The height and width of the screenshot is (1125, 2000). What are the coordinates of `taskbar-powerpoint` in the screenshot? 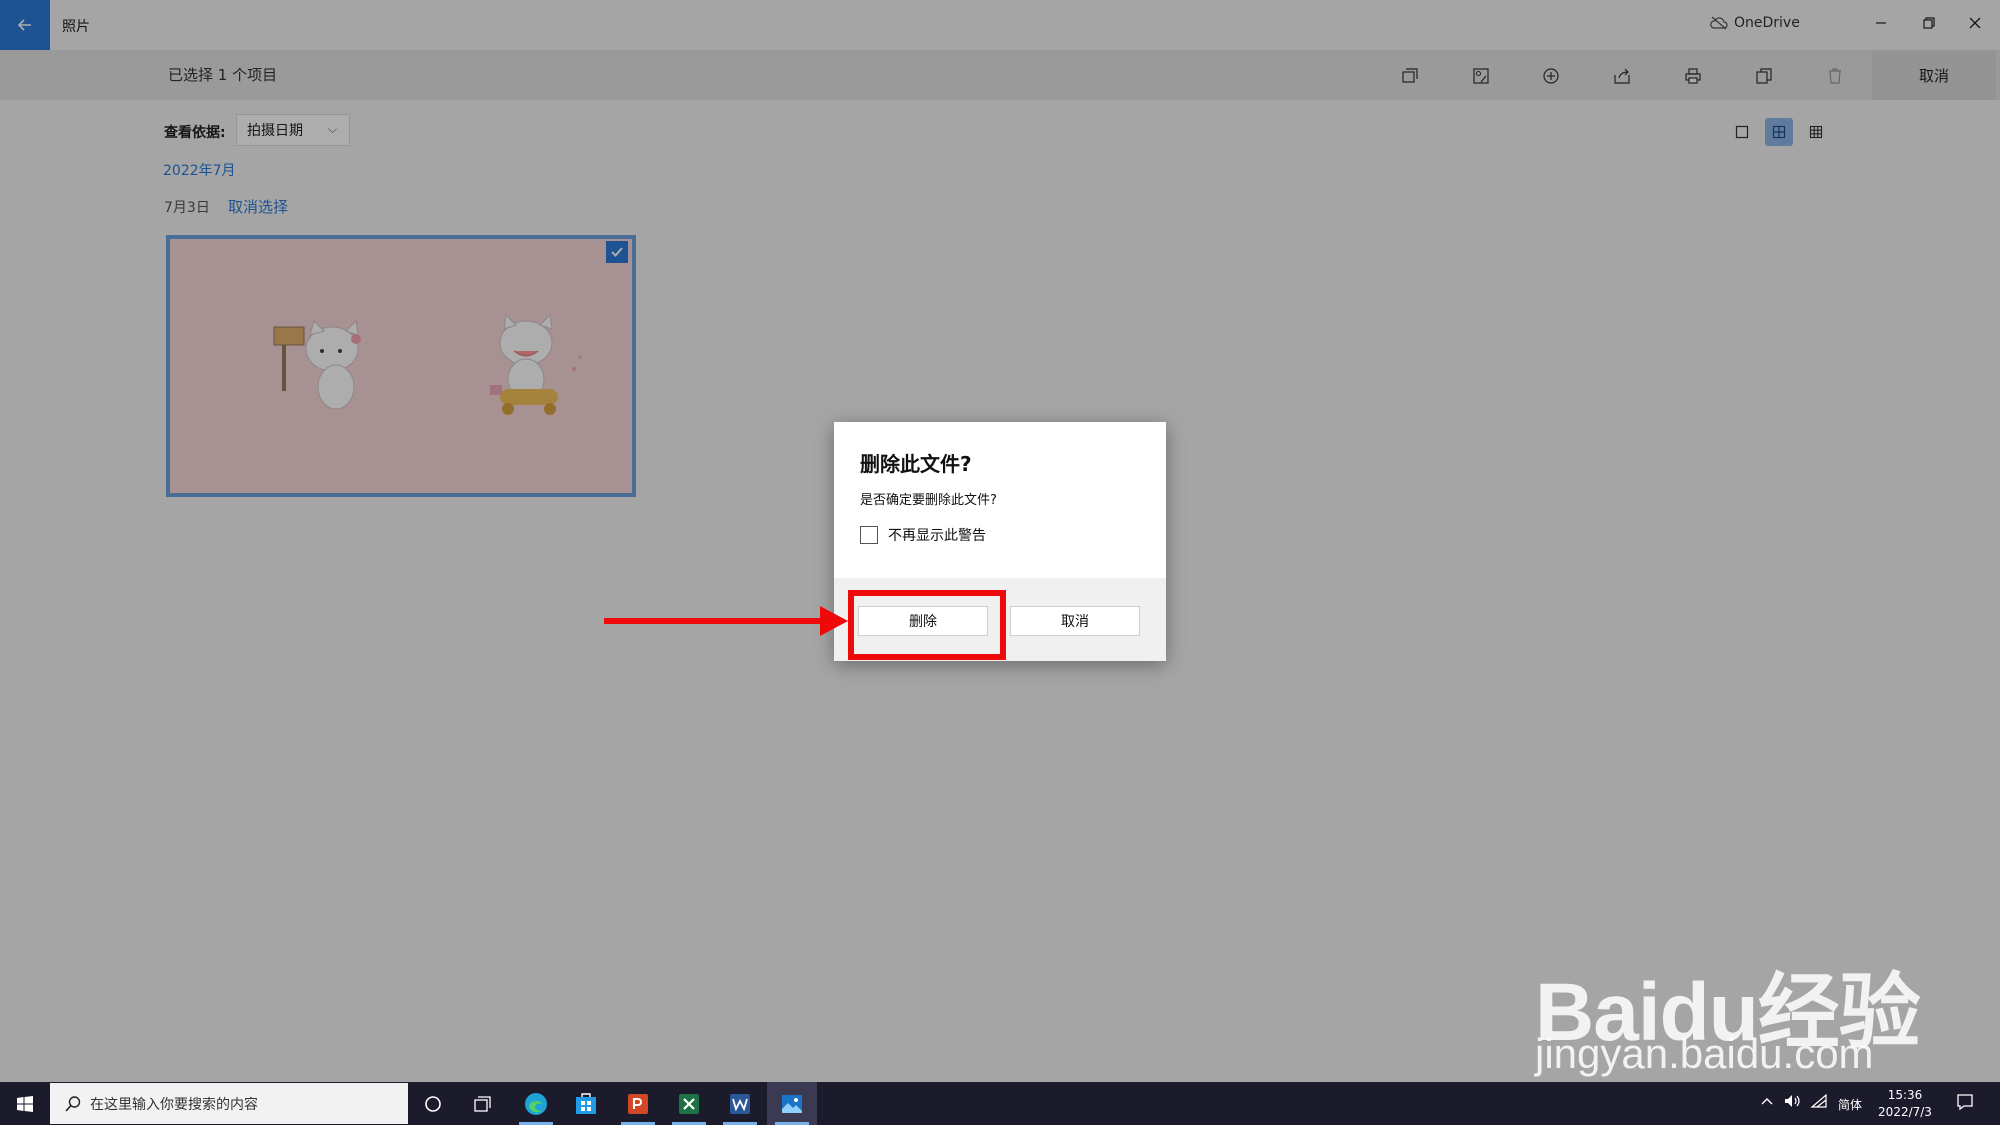 It's located at (638, 1103).